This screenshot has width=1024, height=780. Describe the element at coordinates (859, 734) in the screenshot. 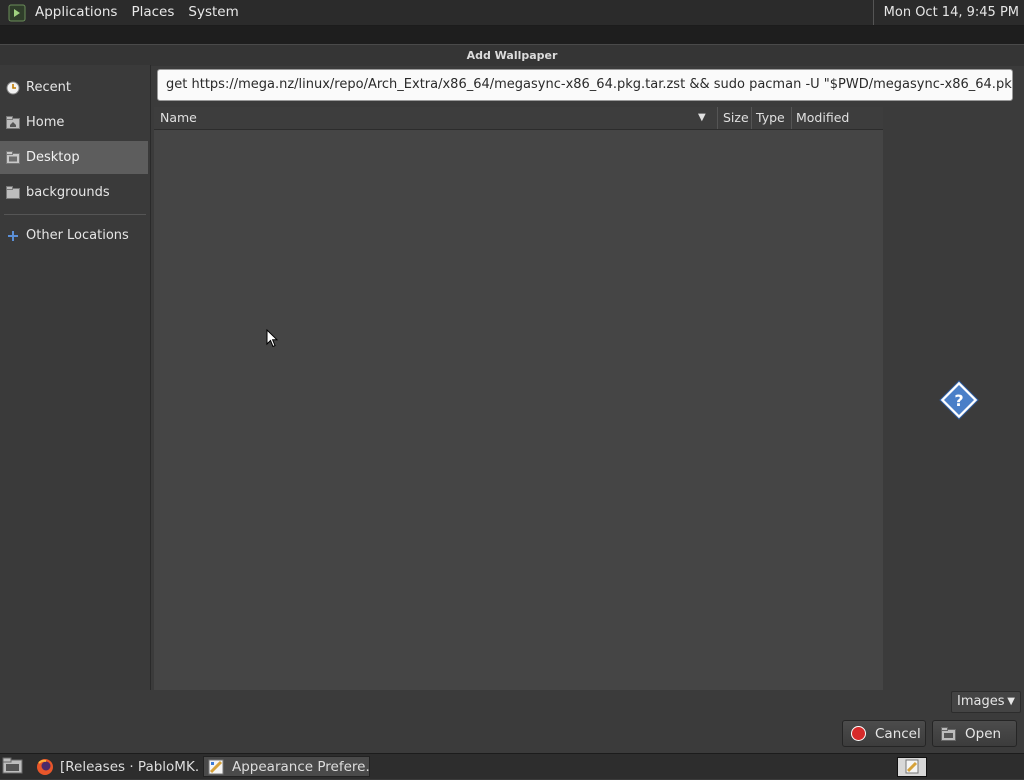

I see `cancel-icon` at that location.